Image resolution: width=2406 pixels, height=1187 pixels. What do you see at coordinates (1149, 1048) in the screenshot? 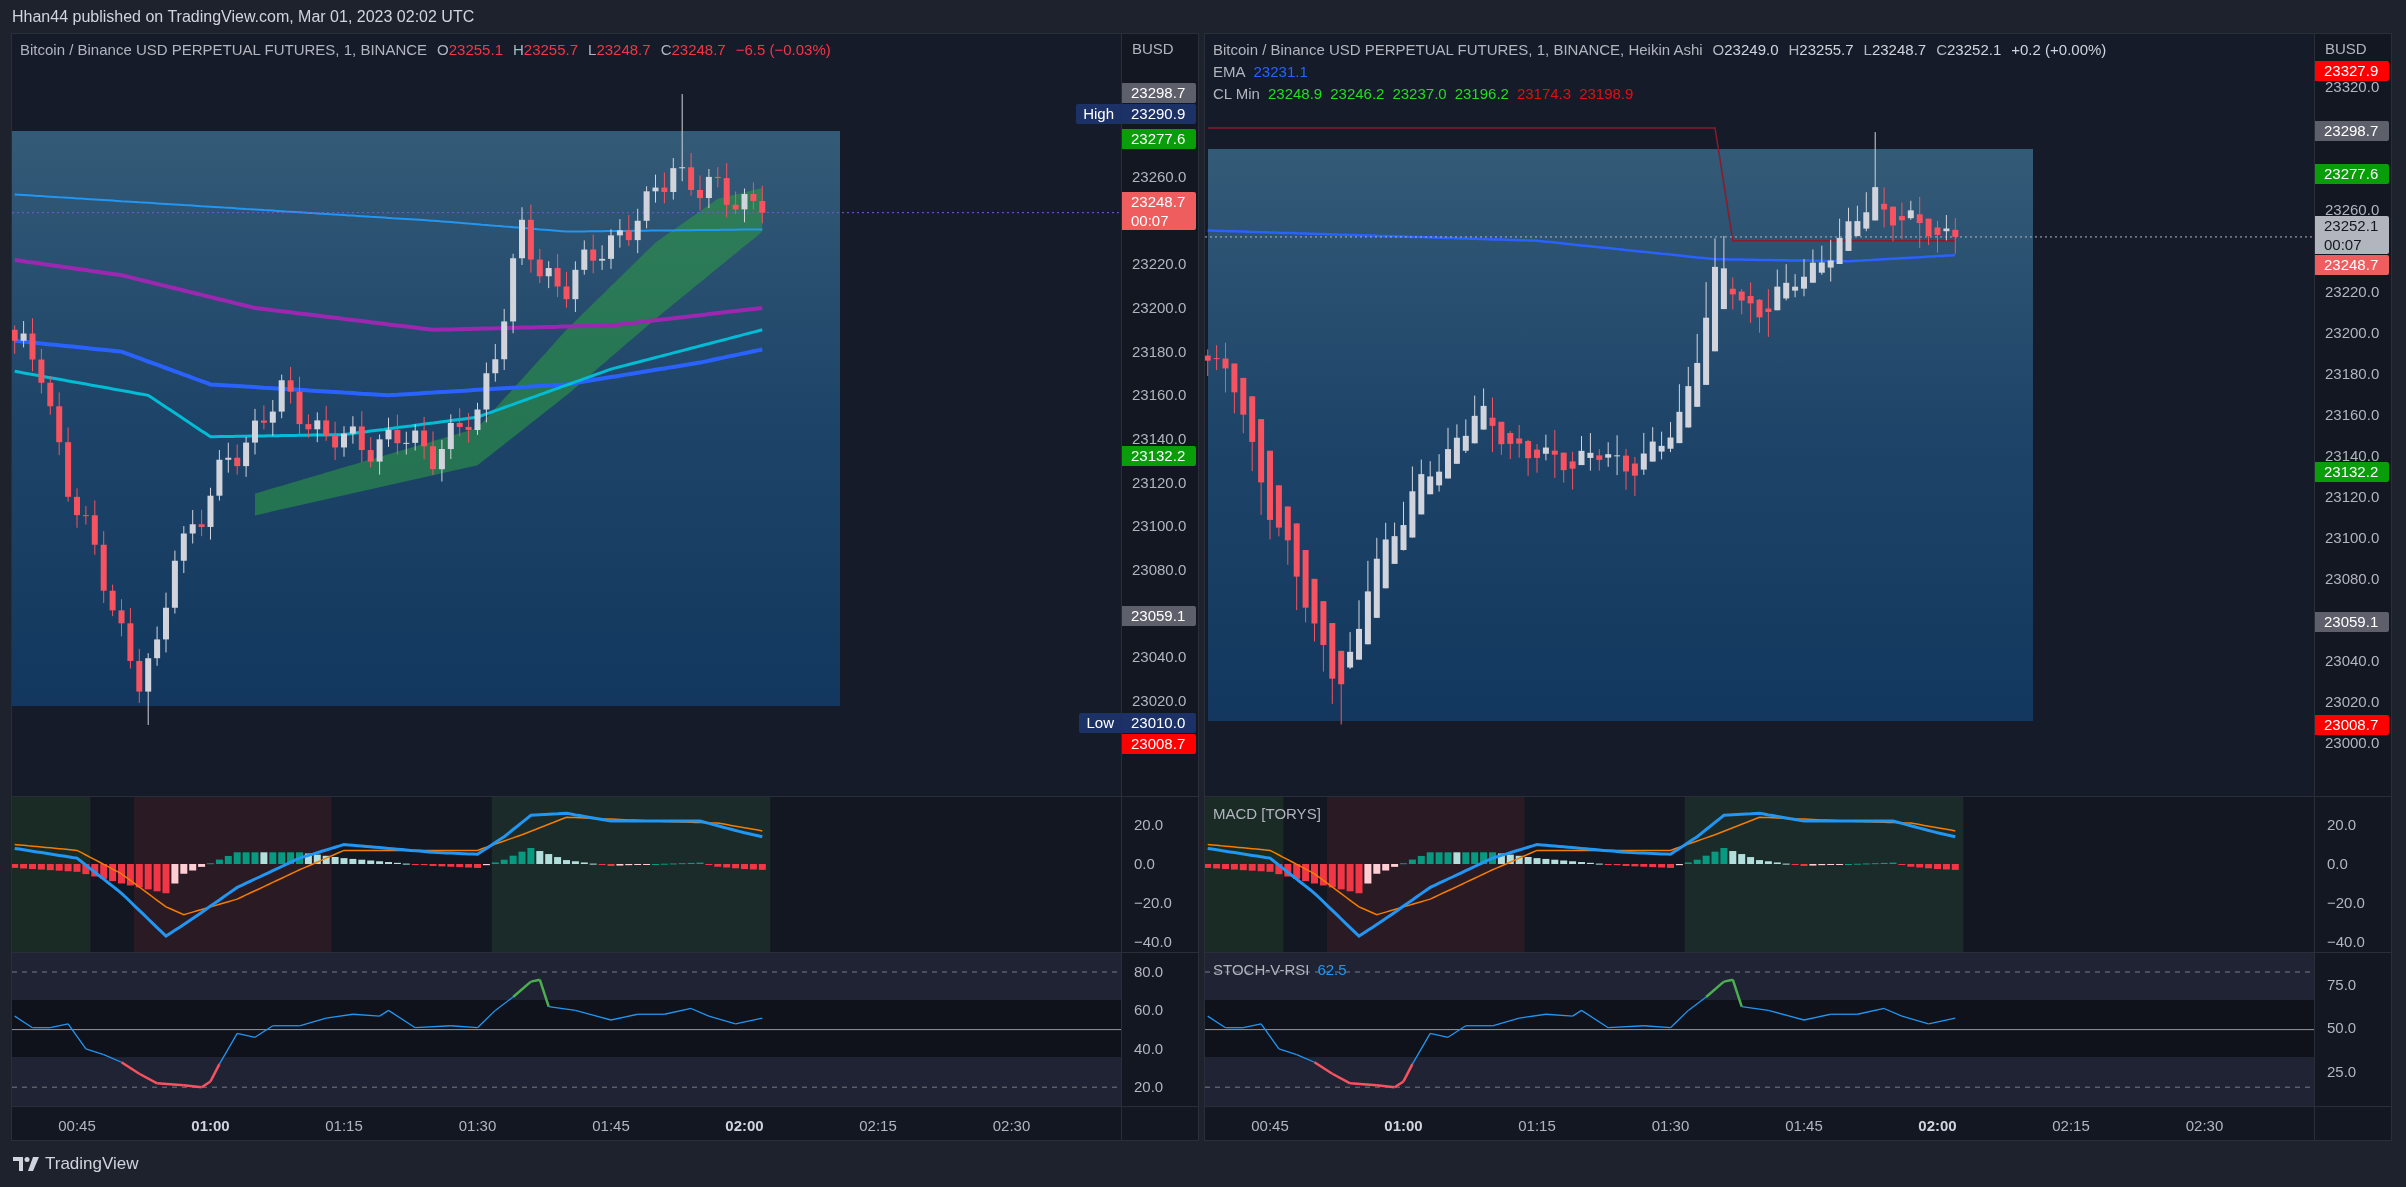
I see `axis-label: 40.0` at bounding box center [1149, 1048].